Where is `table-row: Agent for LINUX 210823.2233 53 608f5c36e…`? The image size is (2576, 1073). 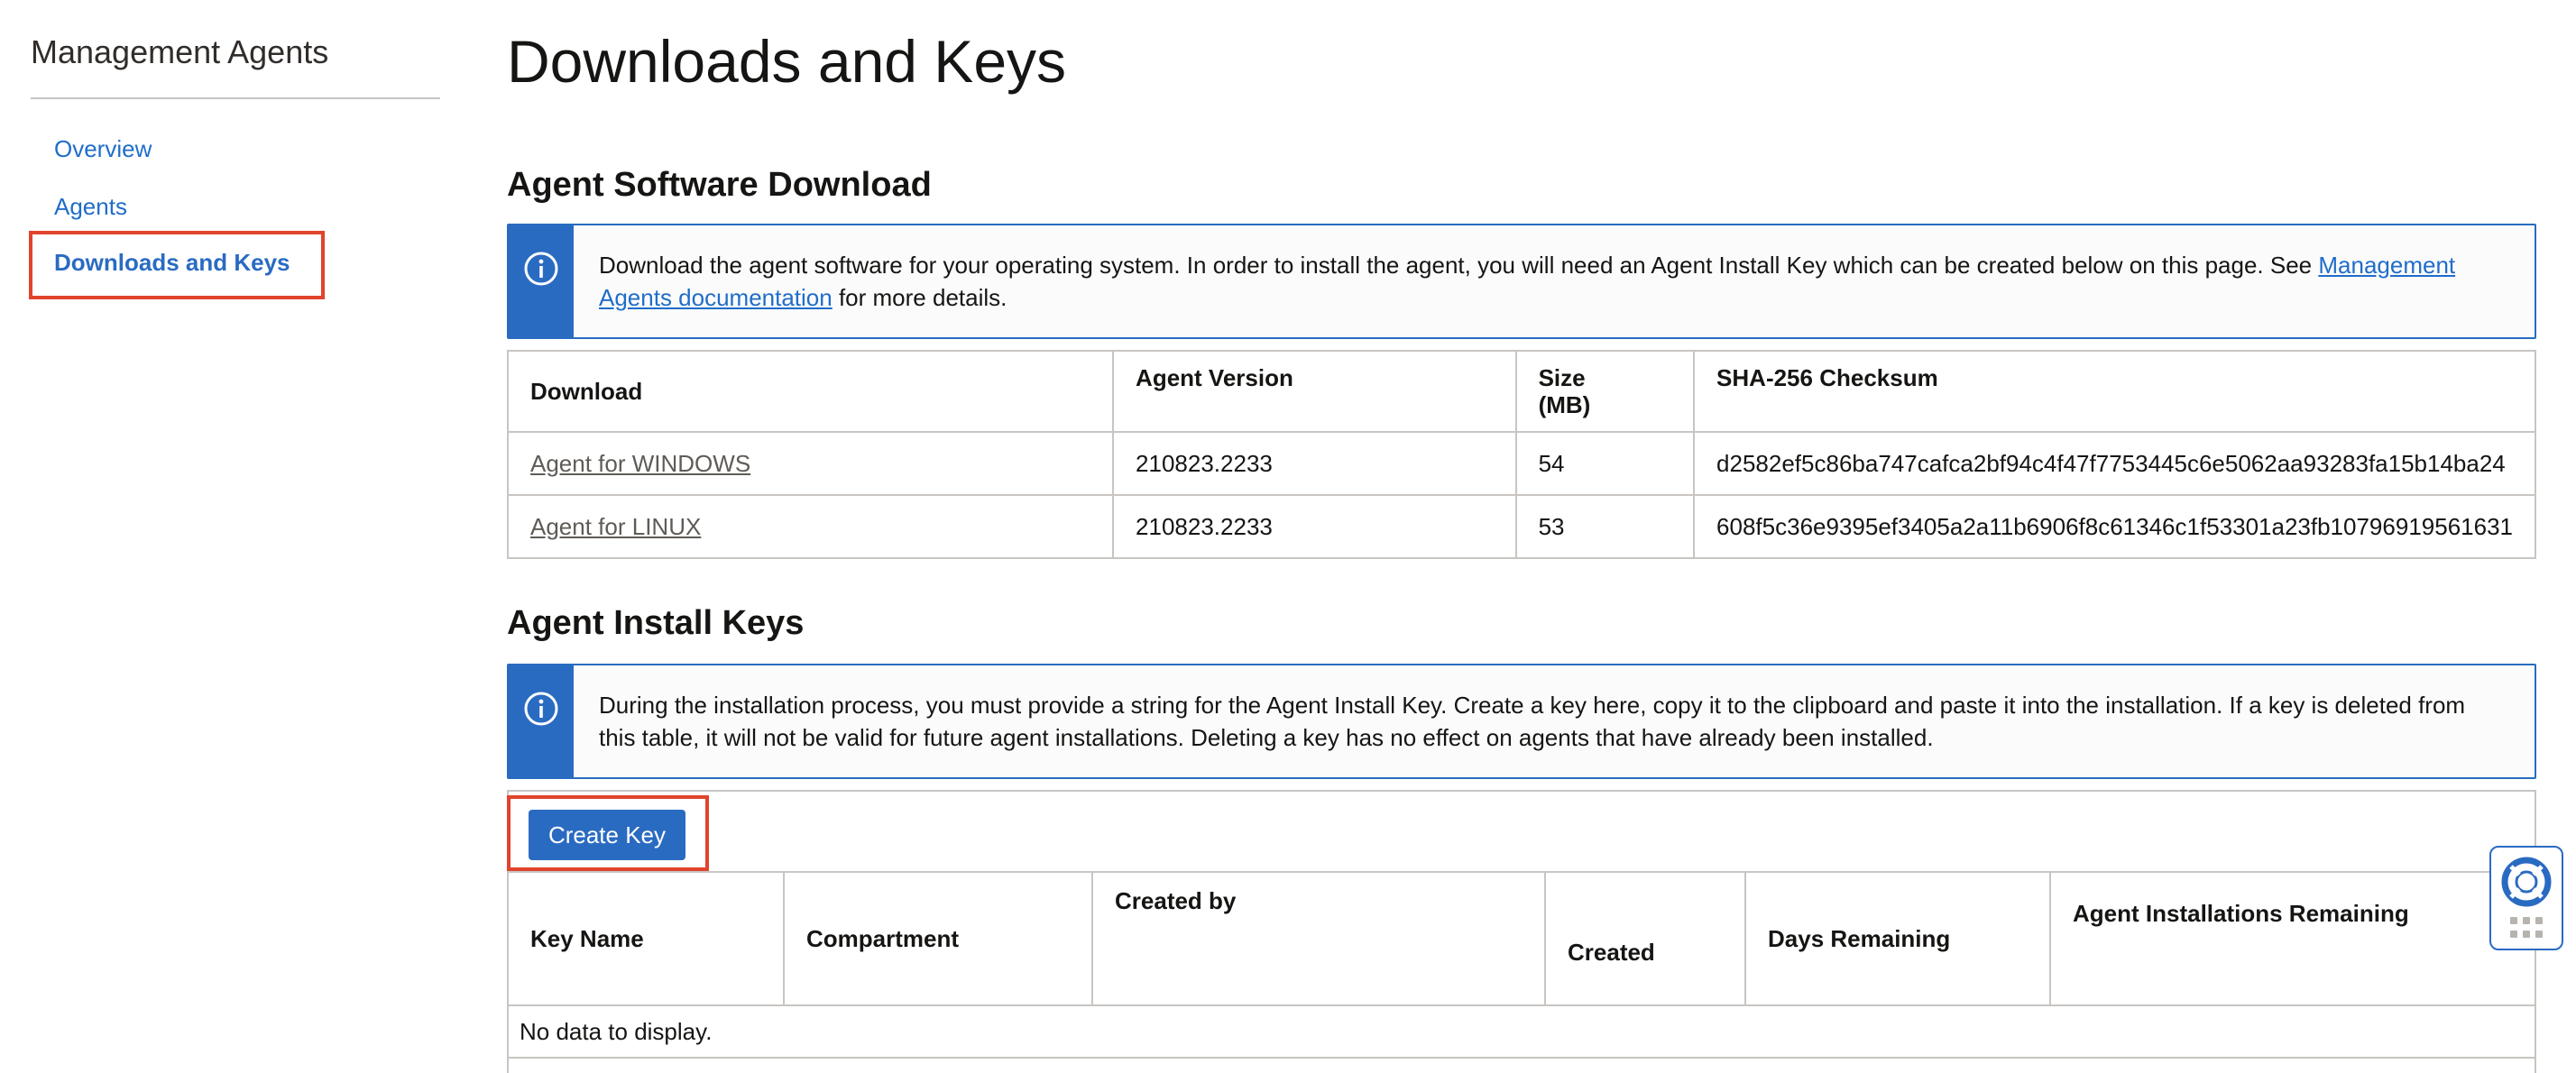
table-row: Agent for LINUX 210823.2233 53 608f5c36e… is located at coordinates (1521, 526).